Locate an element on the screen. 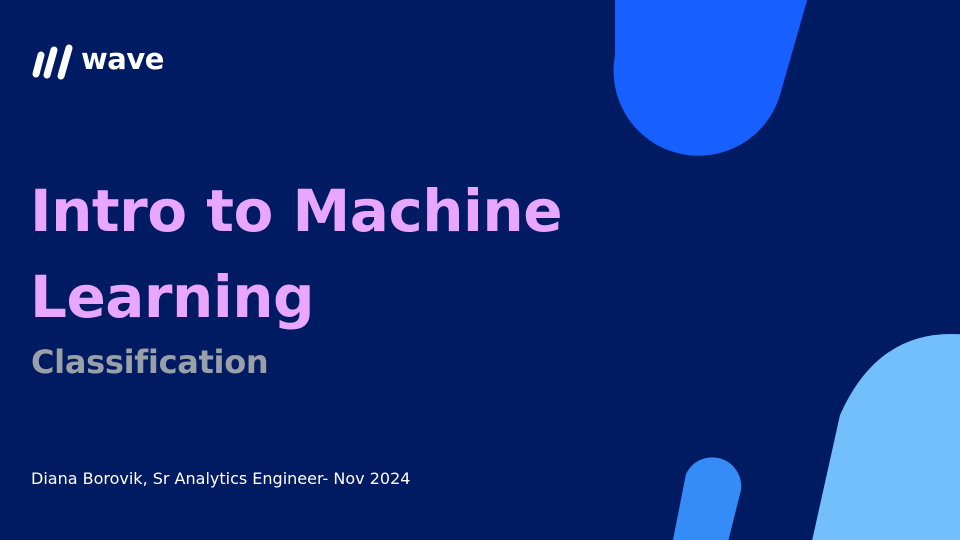 This screenshot has width=960, height=540. light-blue-pill-shape is located at coordinates (886, 437).